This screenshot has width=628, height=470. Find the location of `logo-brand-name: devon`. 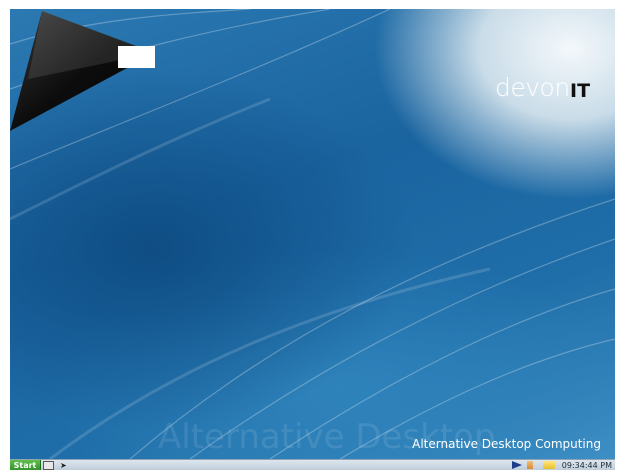

logo-brand-name: devon is located at coordinates (532, 87).